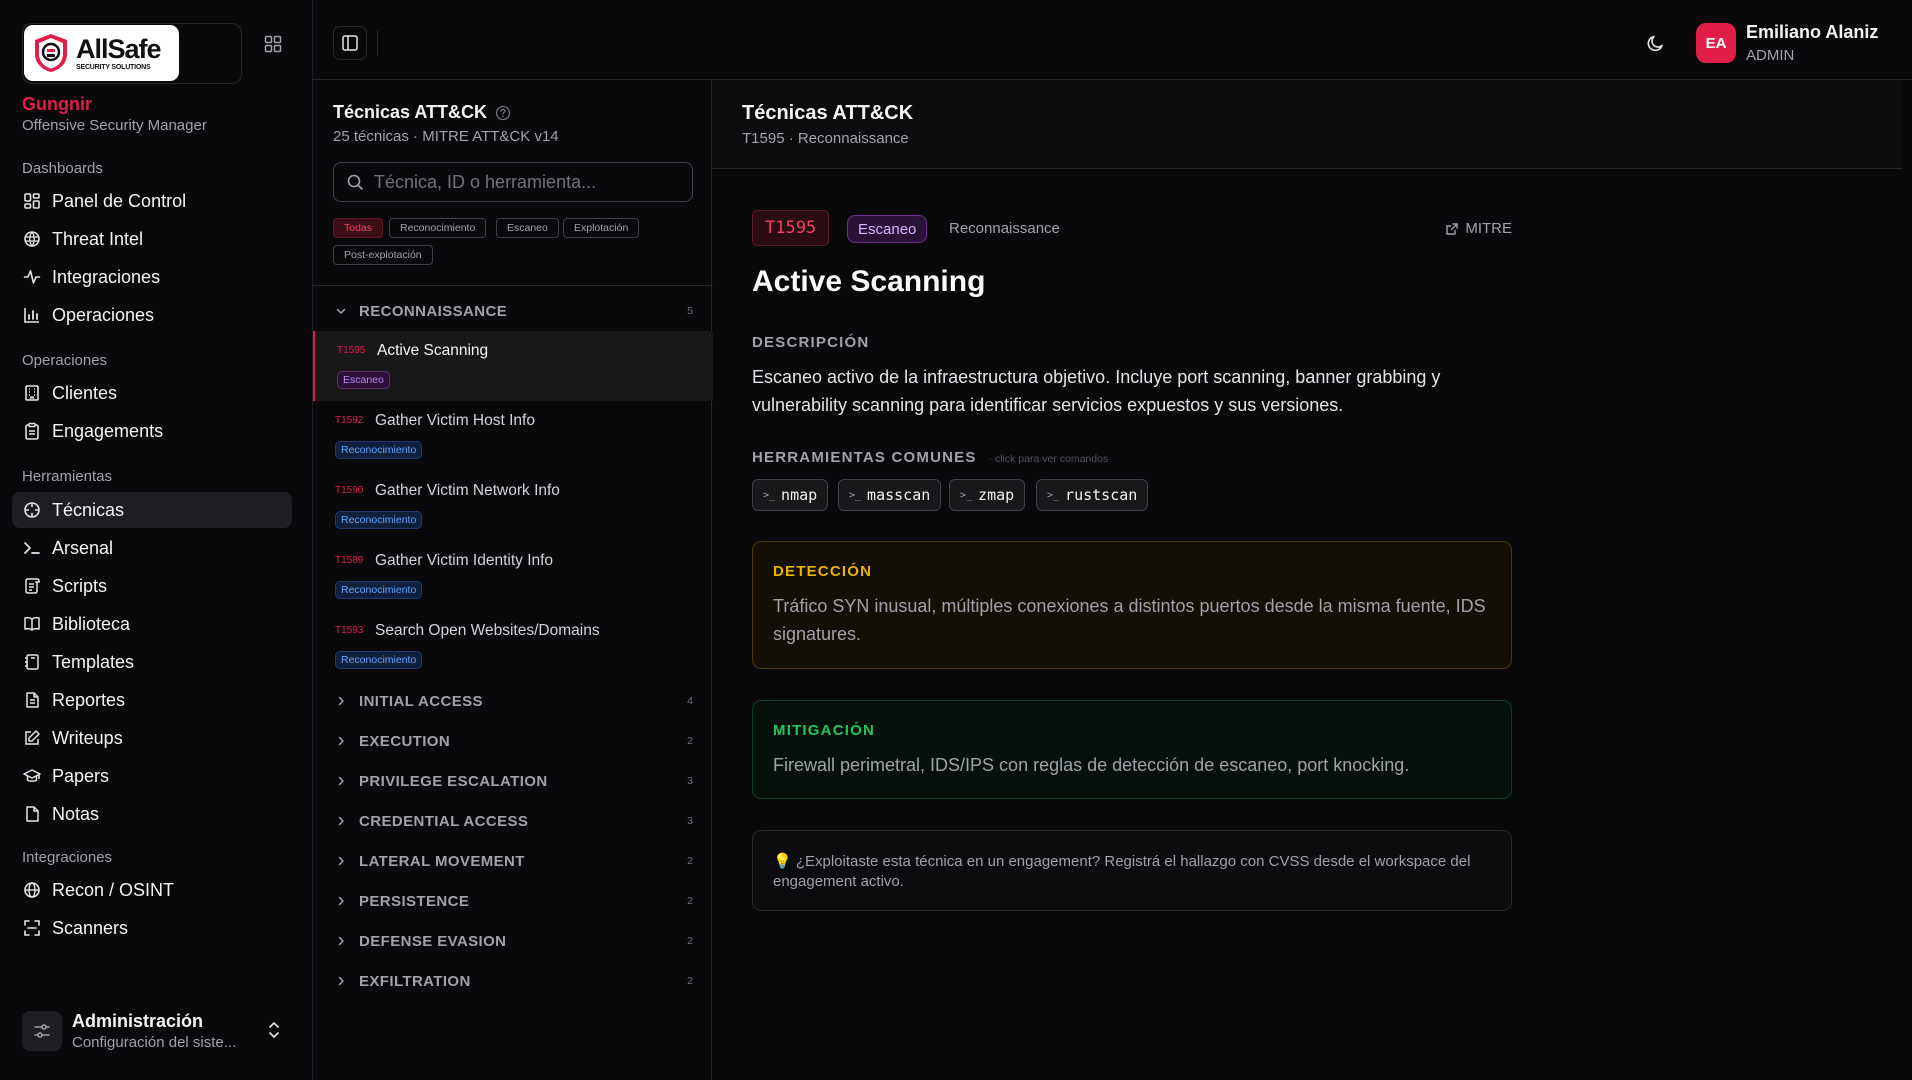 This screenshot has width=1912, height=1080. Describe the element at coordinates (152, 776) in the screenshot. I see `nav-item-papers: Papers` at that location.